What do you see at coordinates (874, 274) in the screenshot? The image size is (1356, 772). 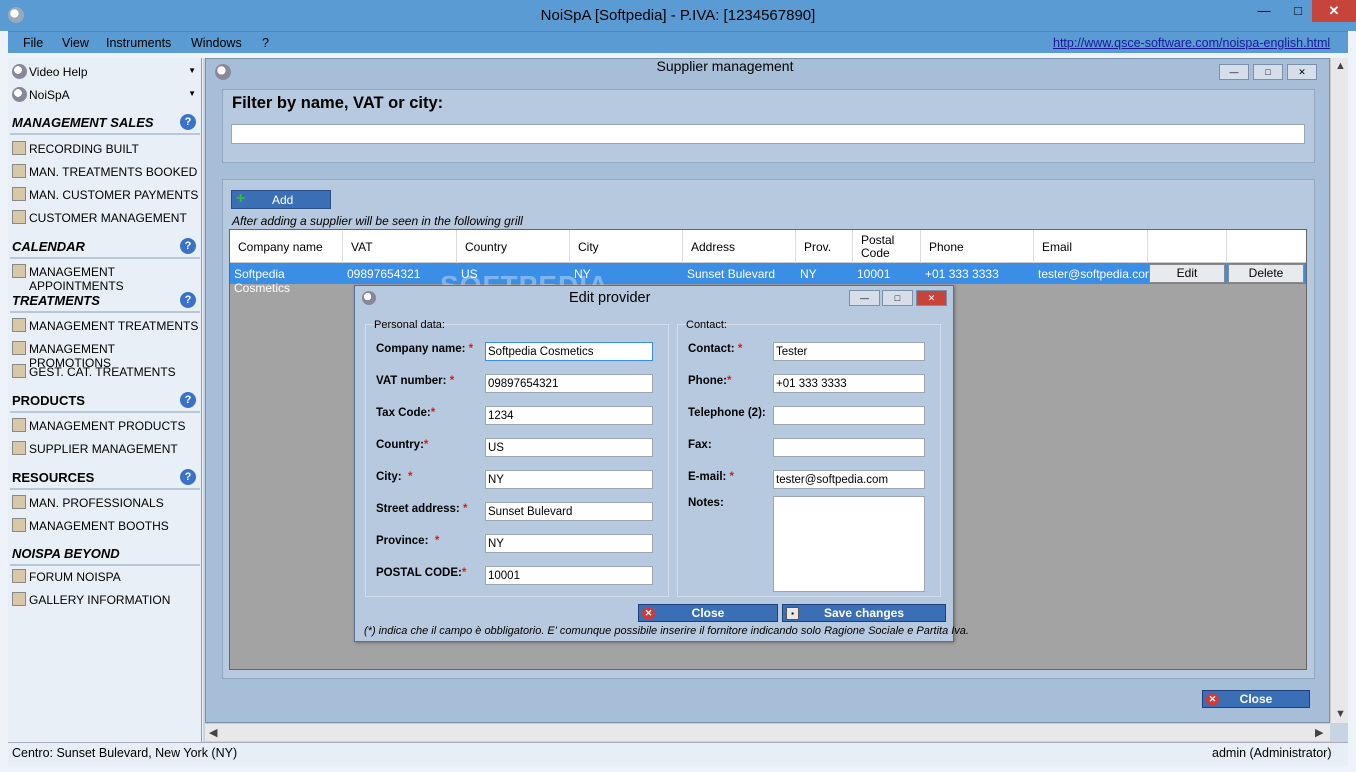 I see `cell-postal: 10001` at bounding box center [874, 274].